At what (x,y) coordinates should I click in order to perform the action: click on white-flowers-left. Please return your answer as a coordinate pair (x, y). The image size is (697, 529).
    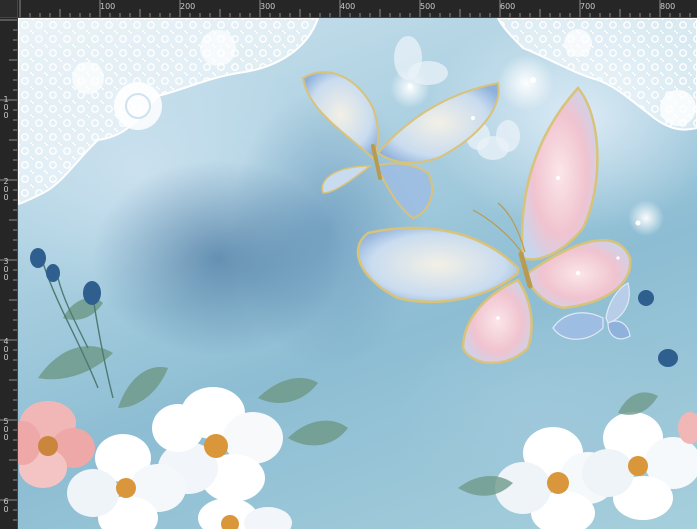
    Looking at the image, I should click on (179, 458).